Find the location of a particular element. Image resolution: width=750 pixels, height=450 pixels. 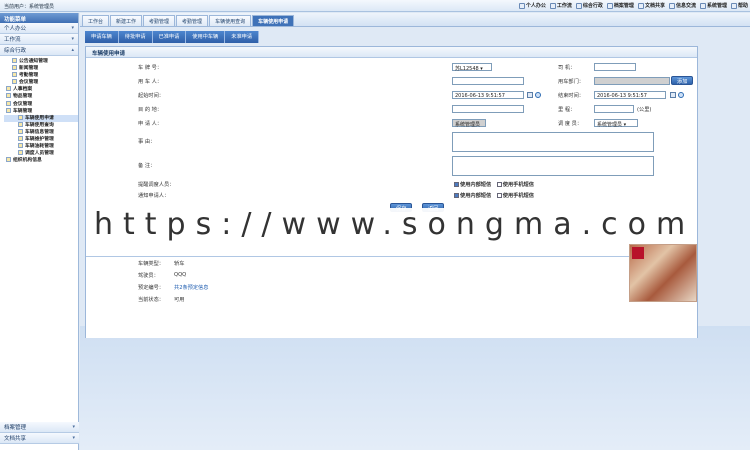

subtab-approved: 已准申请 is located at coordinates (169, 37).